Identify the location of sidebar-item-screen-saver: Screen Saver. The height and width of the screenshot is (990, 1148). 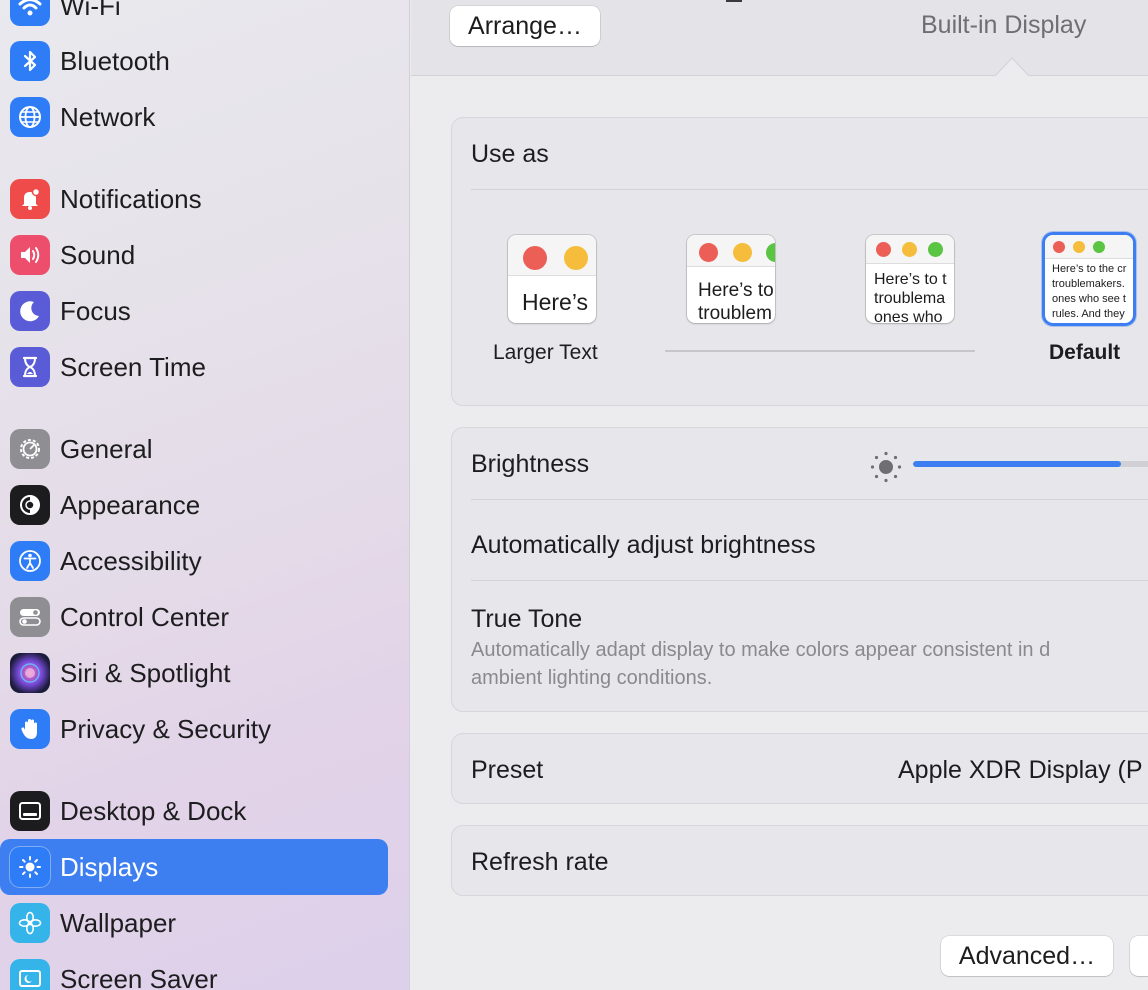
(194, 970).